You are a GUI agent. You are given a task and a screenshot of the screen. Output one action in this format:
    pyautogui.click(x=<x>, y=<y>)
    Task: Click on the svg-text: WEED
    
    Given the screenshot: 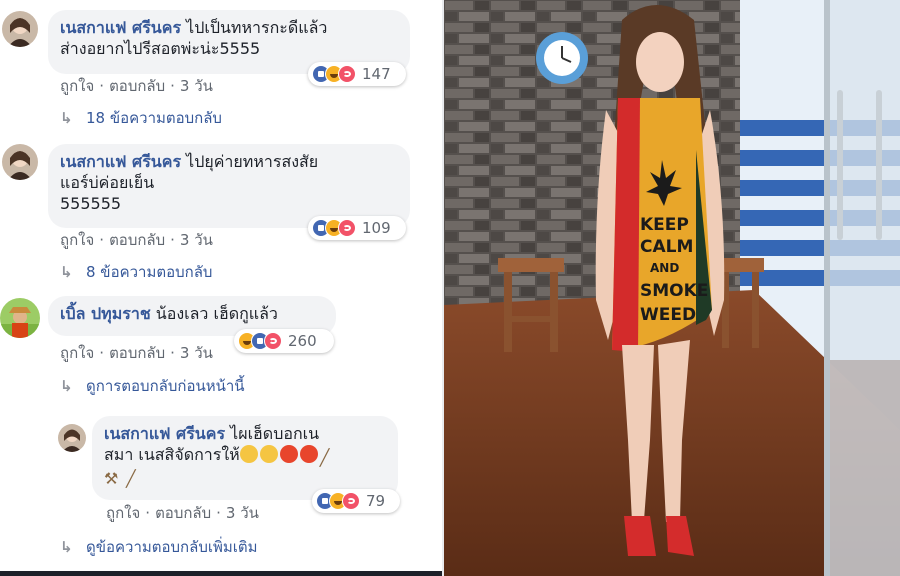 What is the action you would take?
    pyautogui.click(x=668, y=315)
    